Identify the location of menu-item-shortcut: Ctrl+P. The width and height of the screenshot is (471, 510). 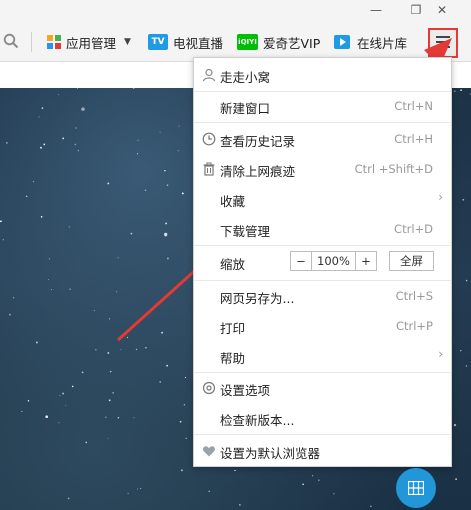
(414, 326).